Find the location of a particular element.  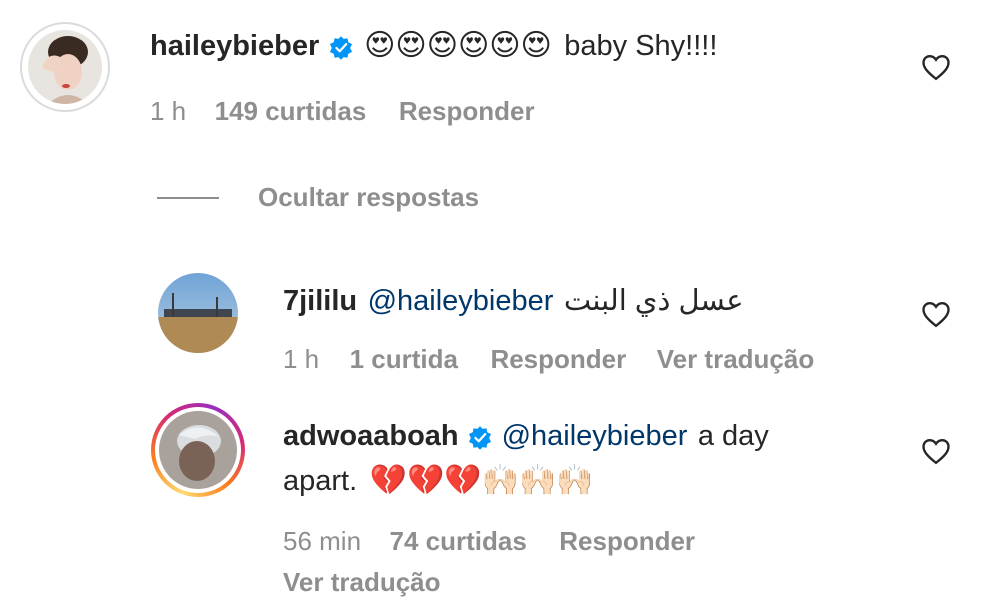

reply-username: adwoaaboah is located at coordinates (371, 436).